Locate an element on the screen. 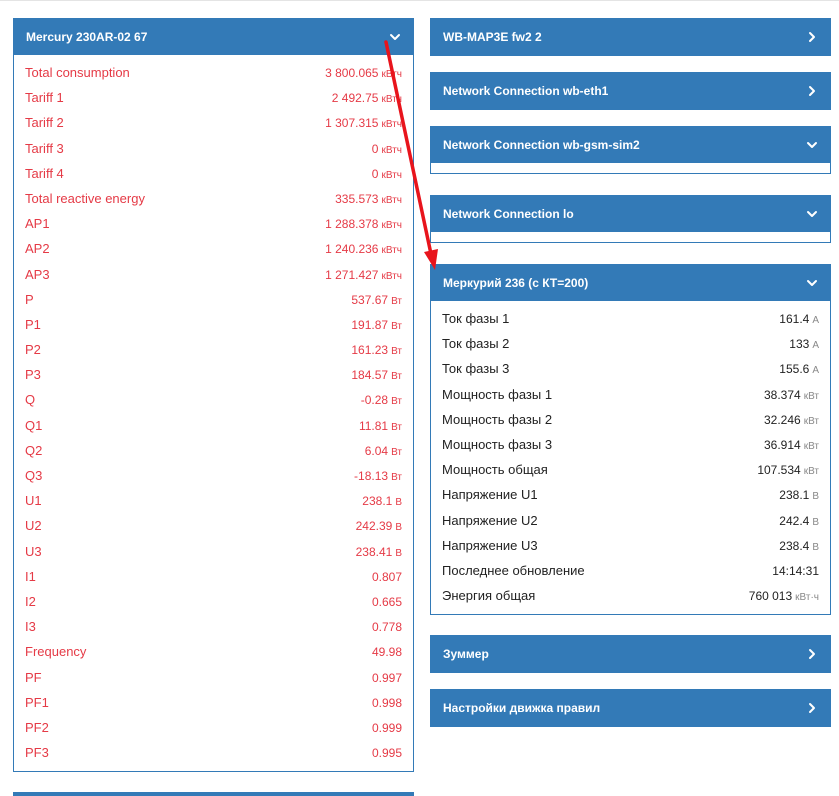 Image resolution: width=839 pixels, height=796 pixels. row-value: 2 492.75 is located at coordinates (355, 98).